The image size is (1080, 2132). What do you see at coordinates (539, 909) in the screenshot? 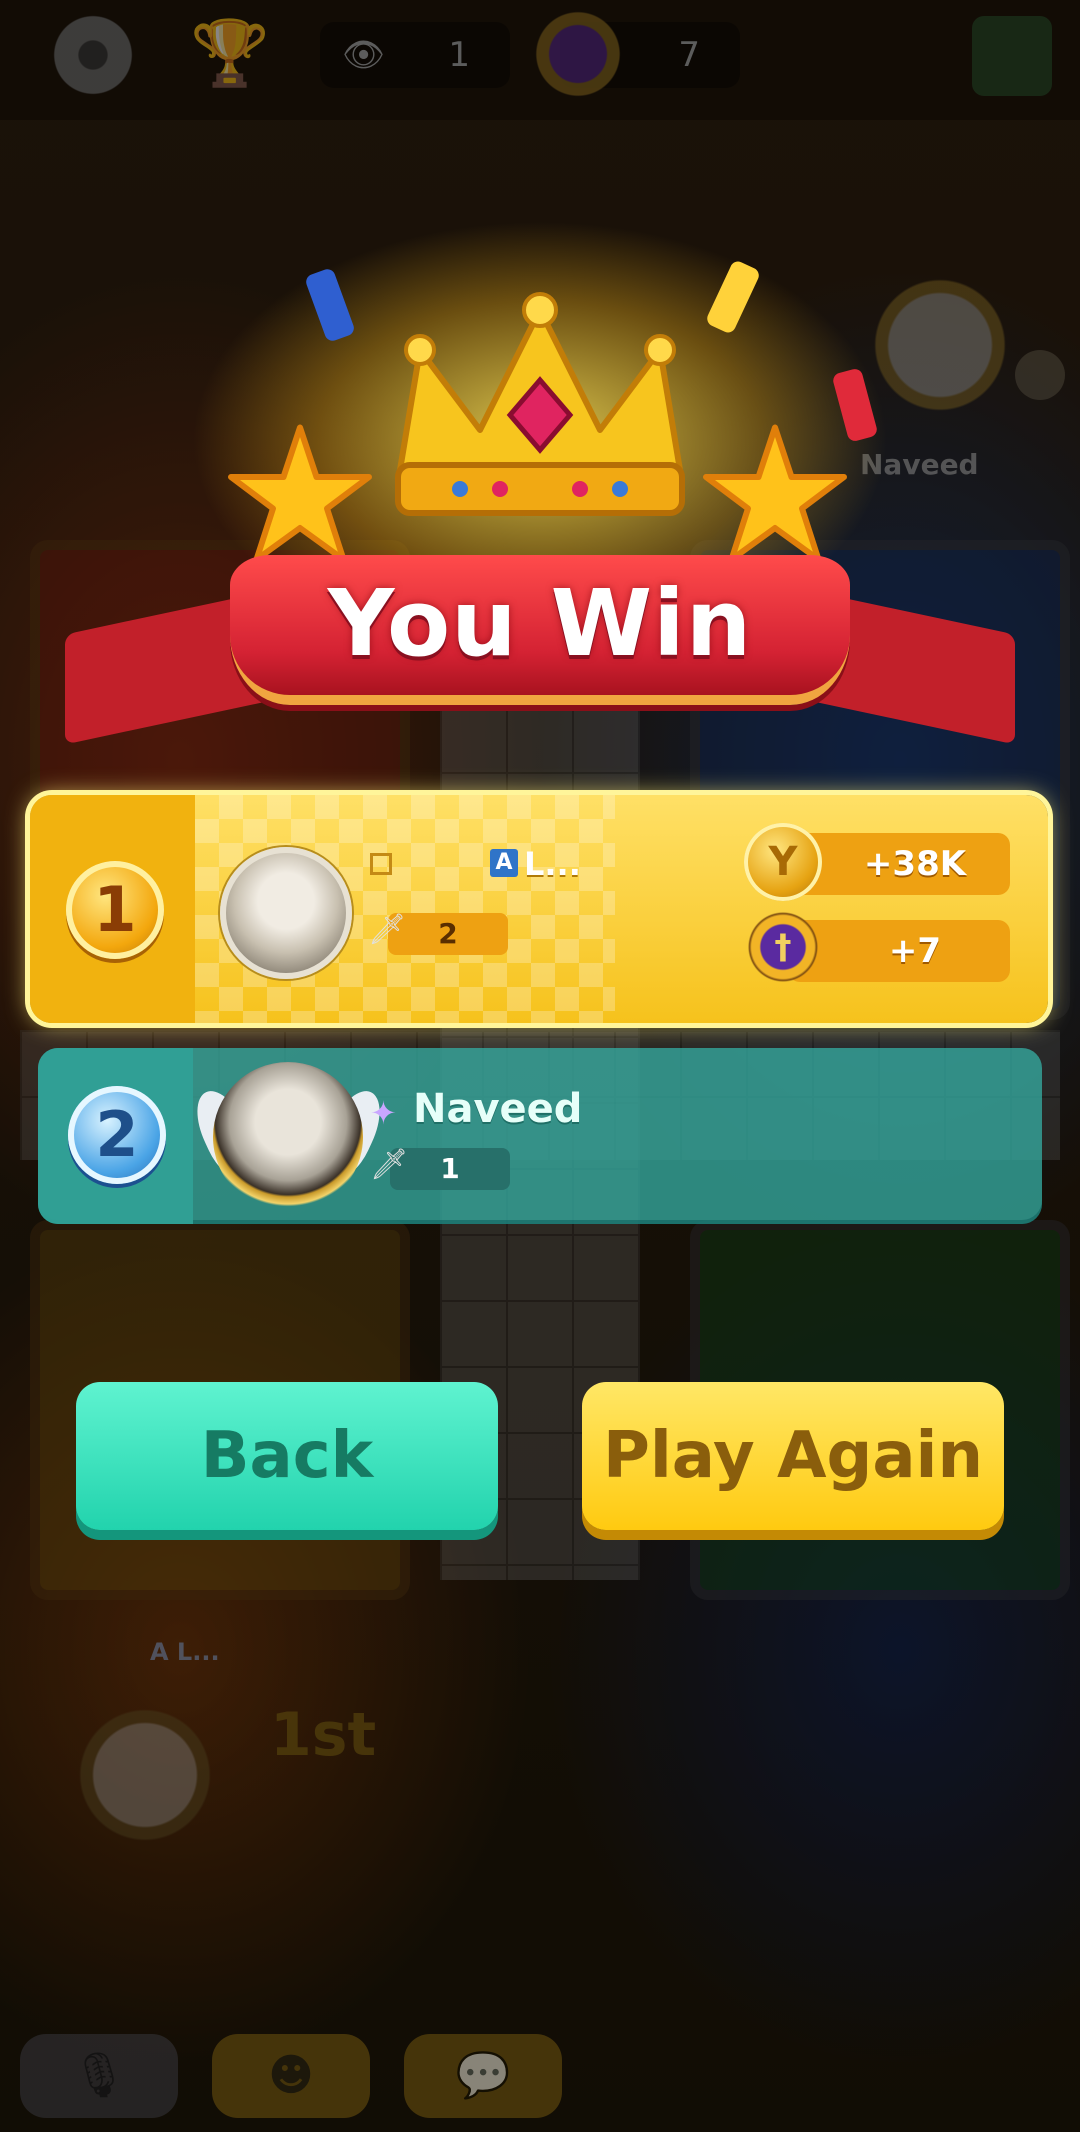
I see `result-row-winner: 1 A L... 2 🗡 +38K Y +7 †` at bounding box center [539, 909].